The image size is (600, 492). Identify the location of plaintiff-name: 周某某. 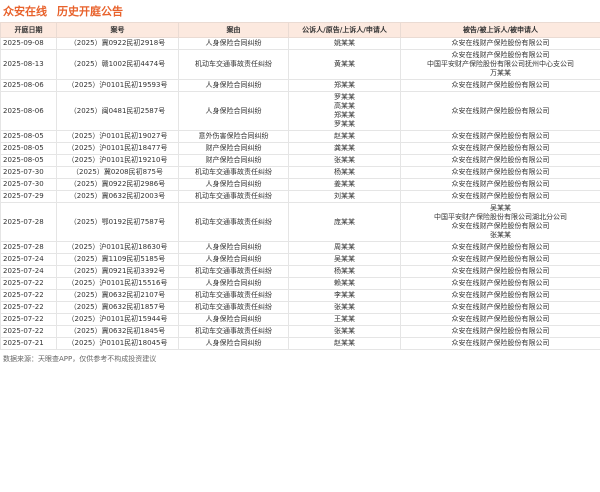
(344, 247).